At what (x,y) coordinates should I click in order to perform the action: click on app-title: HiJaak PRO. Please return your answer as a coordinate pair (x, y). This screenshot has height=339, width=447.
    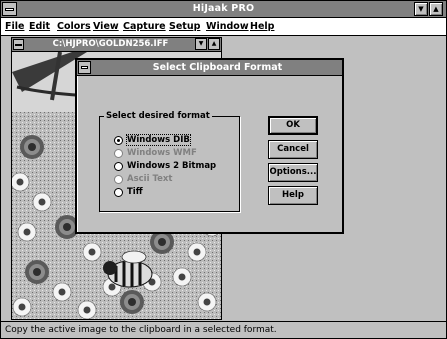
    Looking at the image, I should click on (223, 8).